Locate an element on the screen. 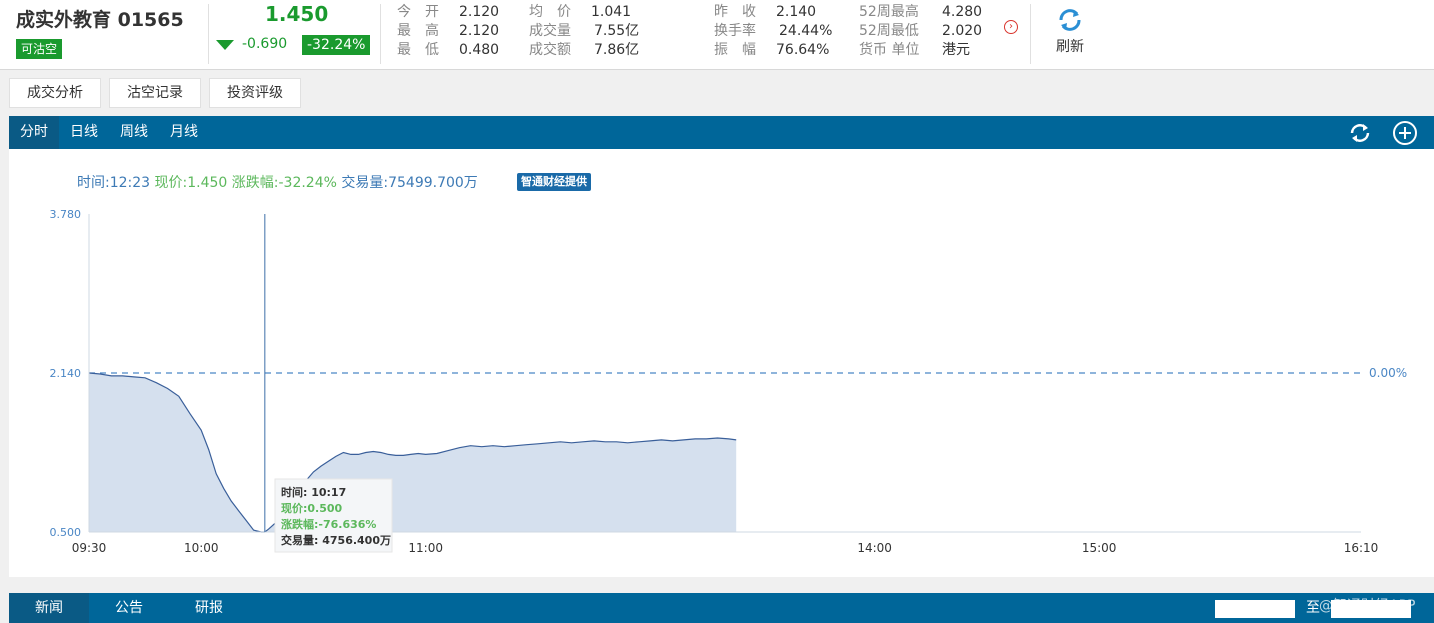 The image size is (1434, 623). x-tick-label: 10:00 is located at coordinates (201, 548).